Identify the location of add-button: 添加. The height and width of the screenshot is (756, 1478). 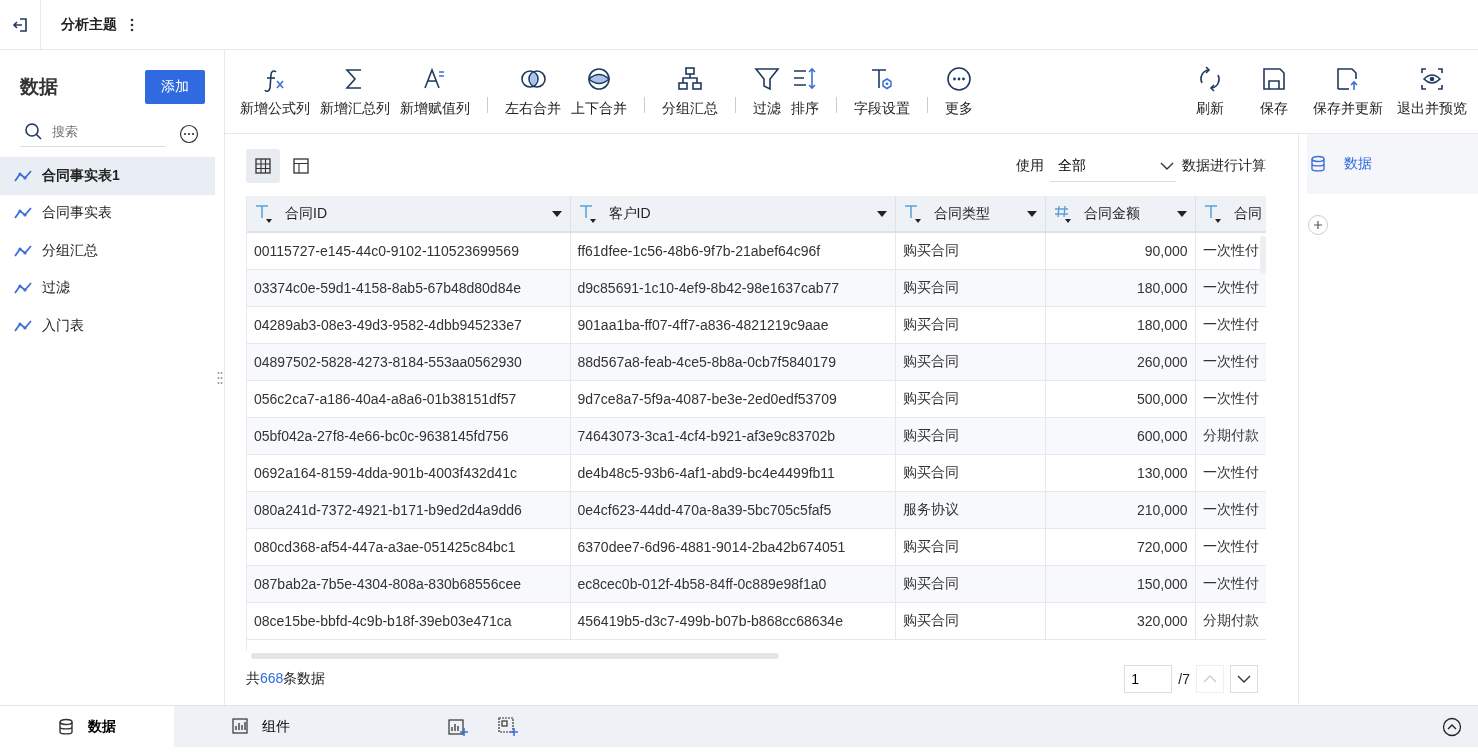
(175, 87).